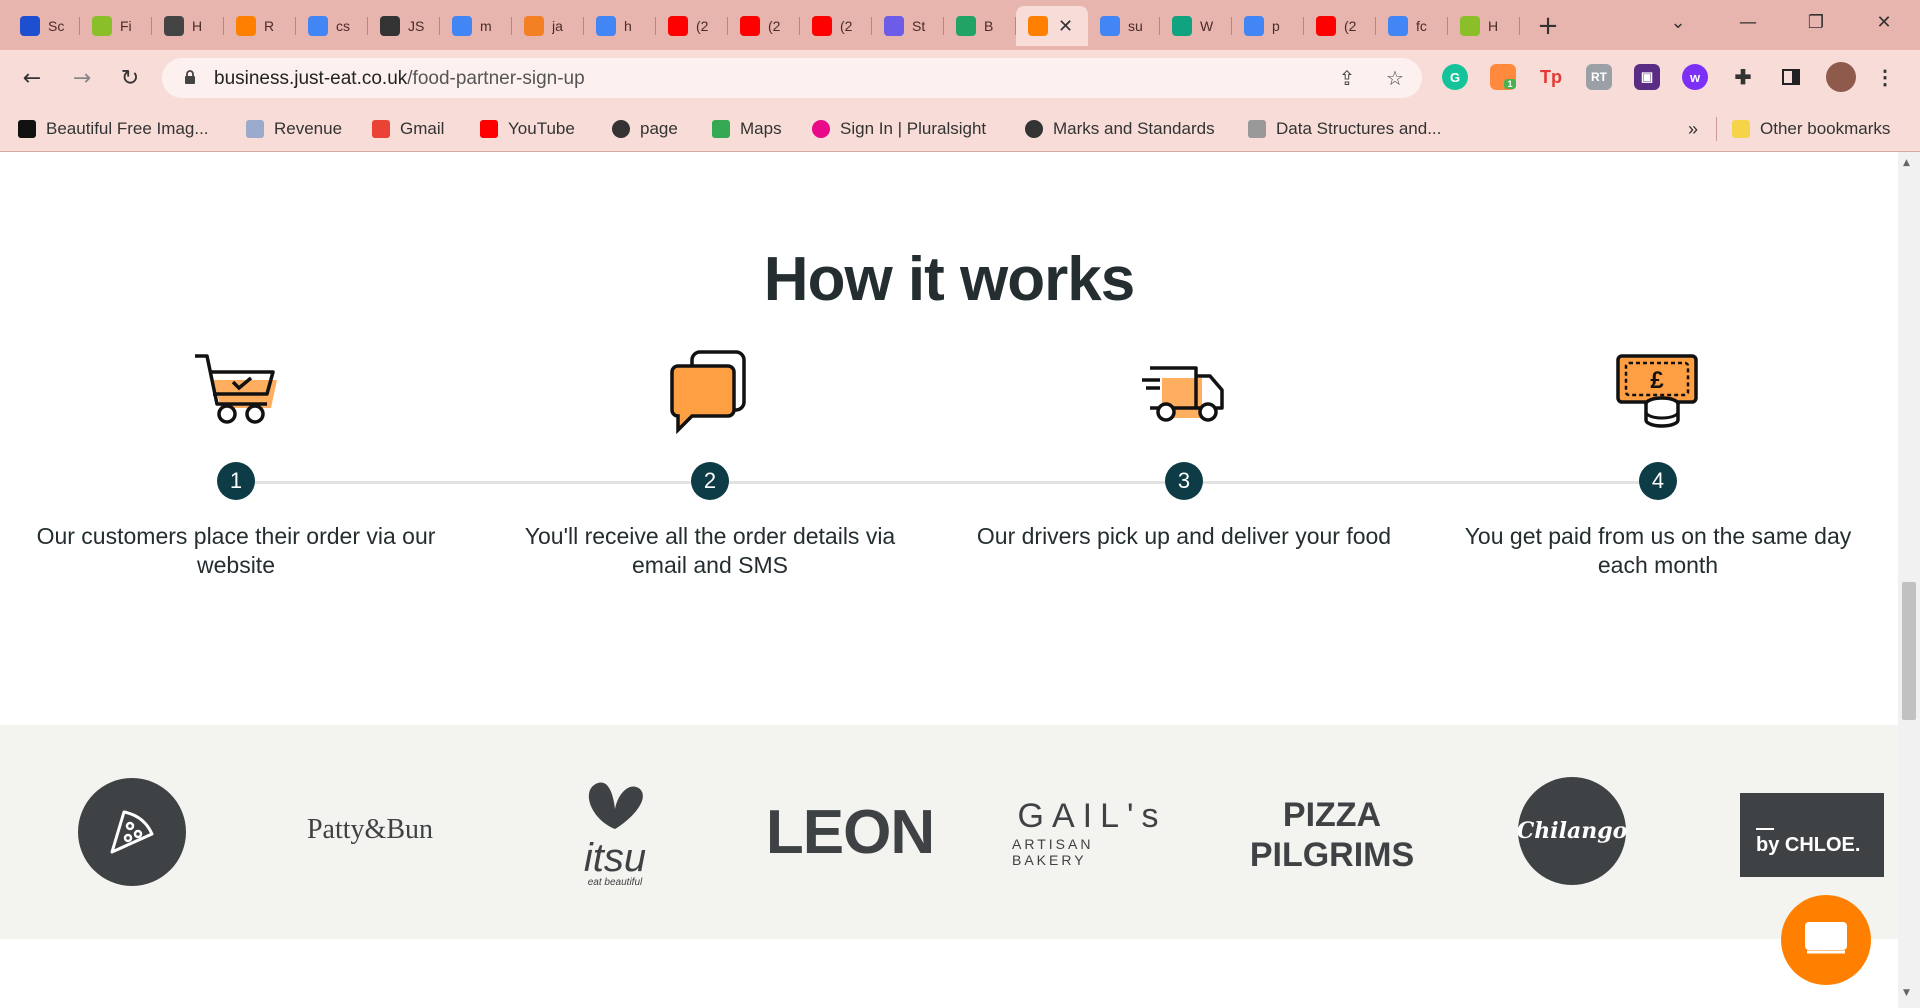 The width and height of the screenshot is (1920, 1008). Describe the element at coordinates (1412, 26) in the screenshot. I see `tab: fc` at that location.